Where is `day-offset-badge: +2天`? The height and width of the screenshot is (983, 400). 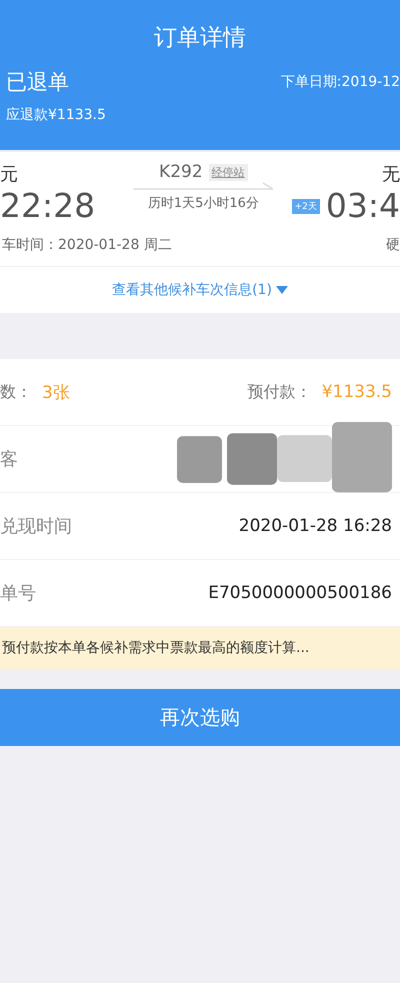 day-offset-badge: +2天 is located at coordinates (306, 206).